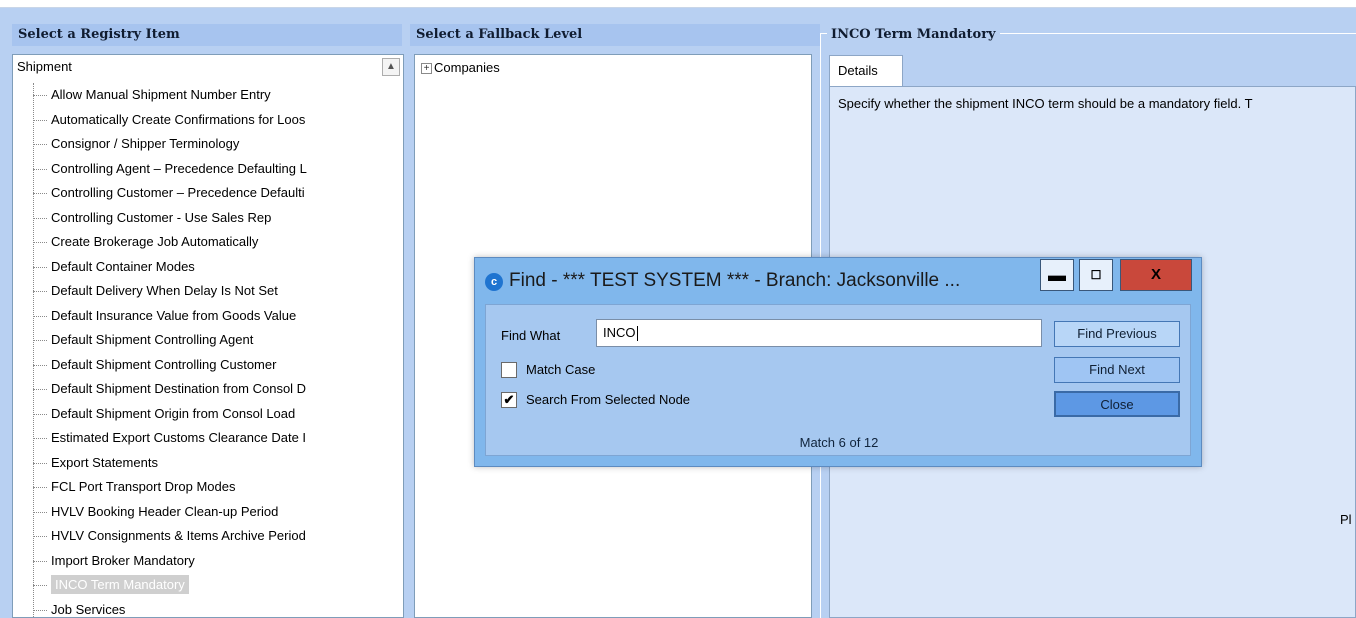 This screenshot has height=618, width=1356. I want to click on tree-item: Default Shipment Origin from Consol Load, so click(211, 414).